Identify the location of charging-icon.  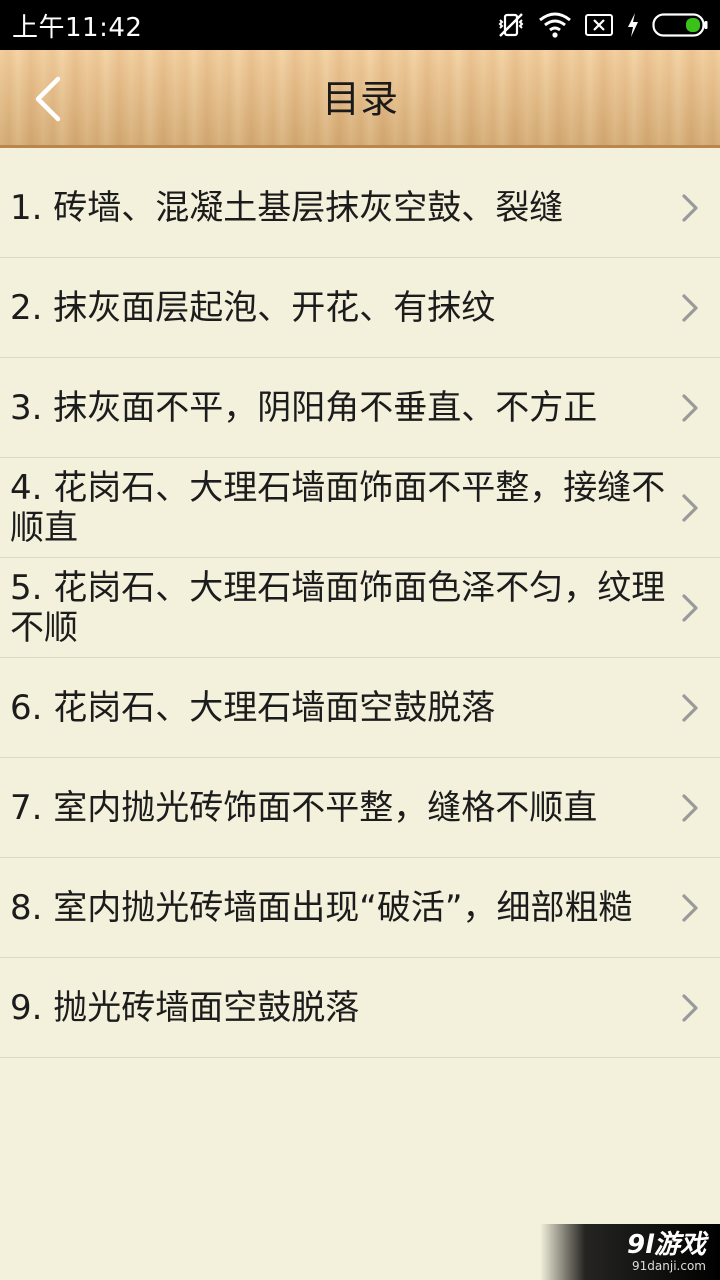
(633, 25).